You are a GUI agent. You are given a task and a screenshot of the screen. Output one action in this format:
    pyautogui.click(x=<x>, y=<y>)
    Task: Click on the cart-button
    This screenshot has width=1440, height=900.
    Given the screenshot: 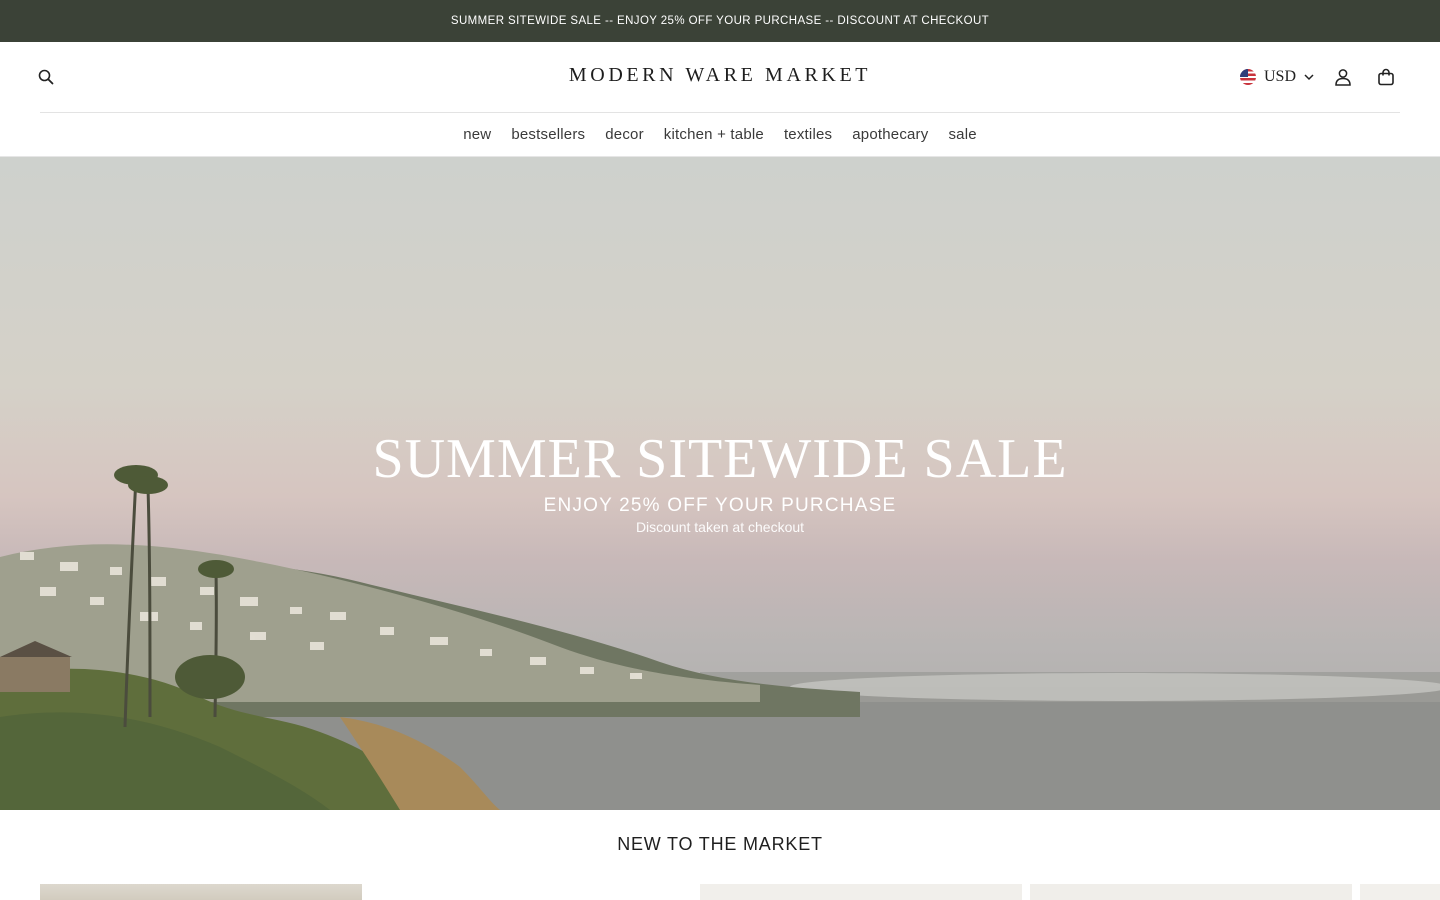 What is the action you would take?
    pyautogui.click(x=1386, y=77)
    